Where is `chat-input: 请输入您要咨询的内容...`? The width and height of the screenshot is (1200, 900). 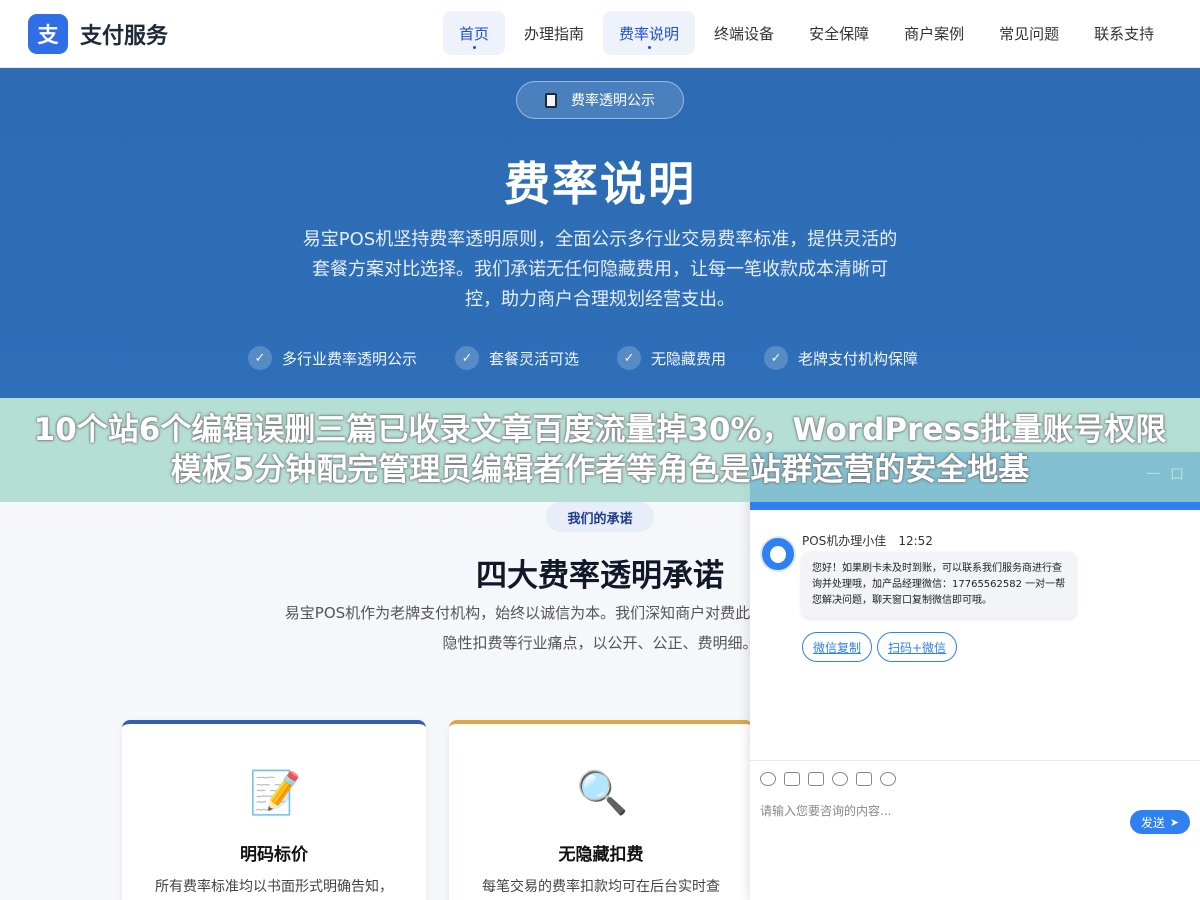
chat-input: 请输入您要咨询的内容... is located at coordinates (825, 810).